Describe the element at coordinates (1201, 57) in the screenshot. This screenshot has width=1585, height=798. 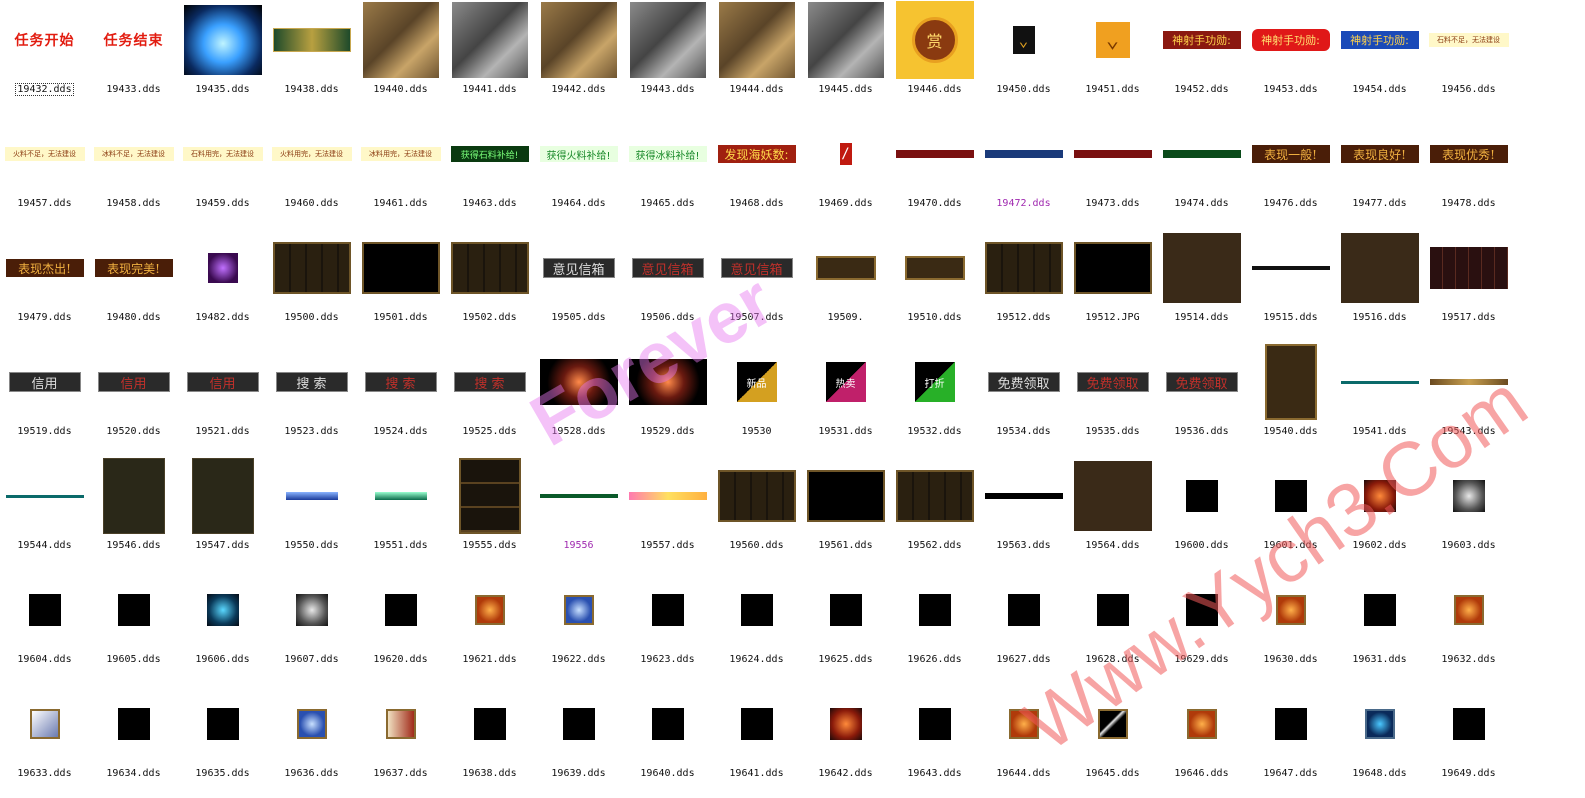
I see `file-tile: 神射手功勋: 19452.dds` at that location.